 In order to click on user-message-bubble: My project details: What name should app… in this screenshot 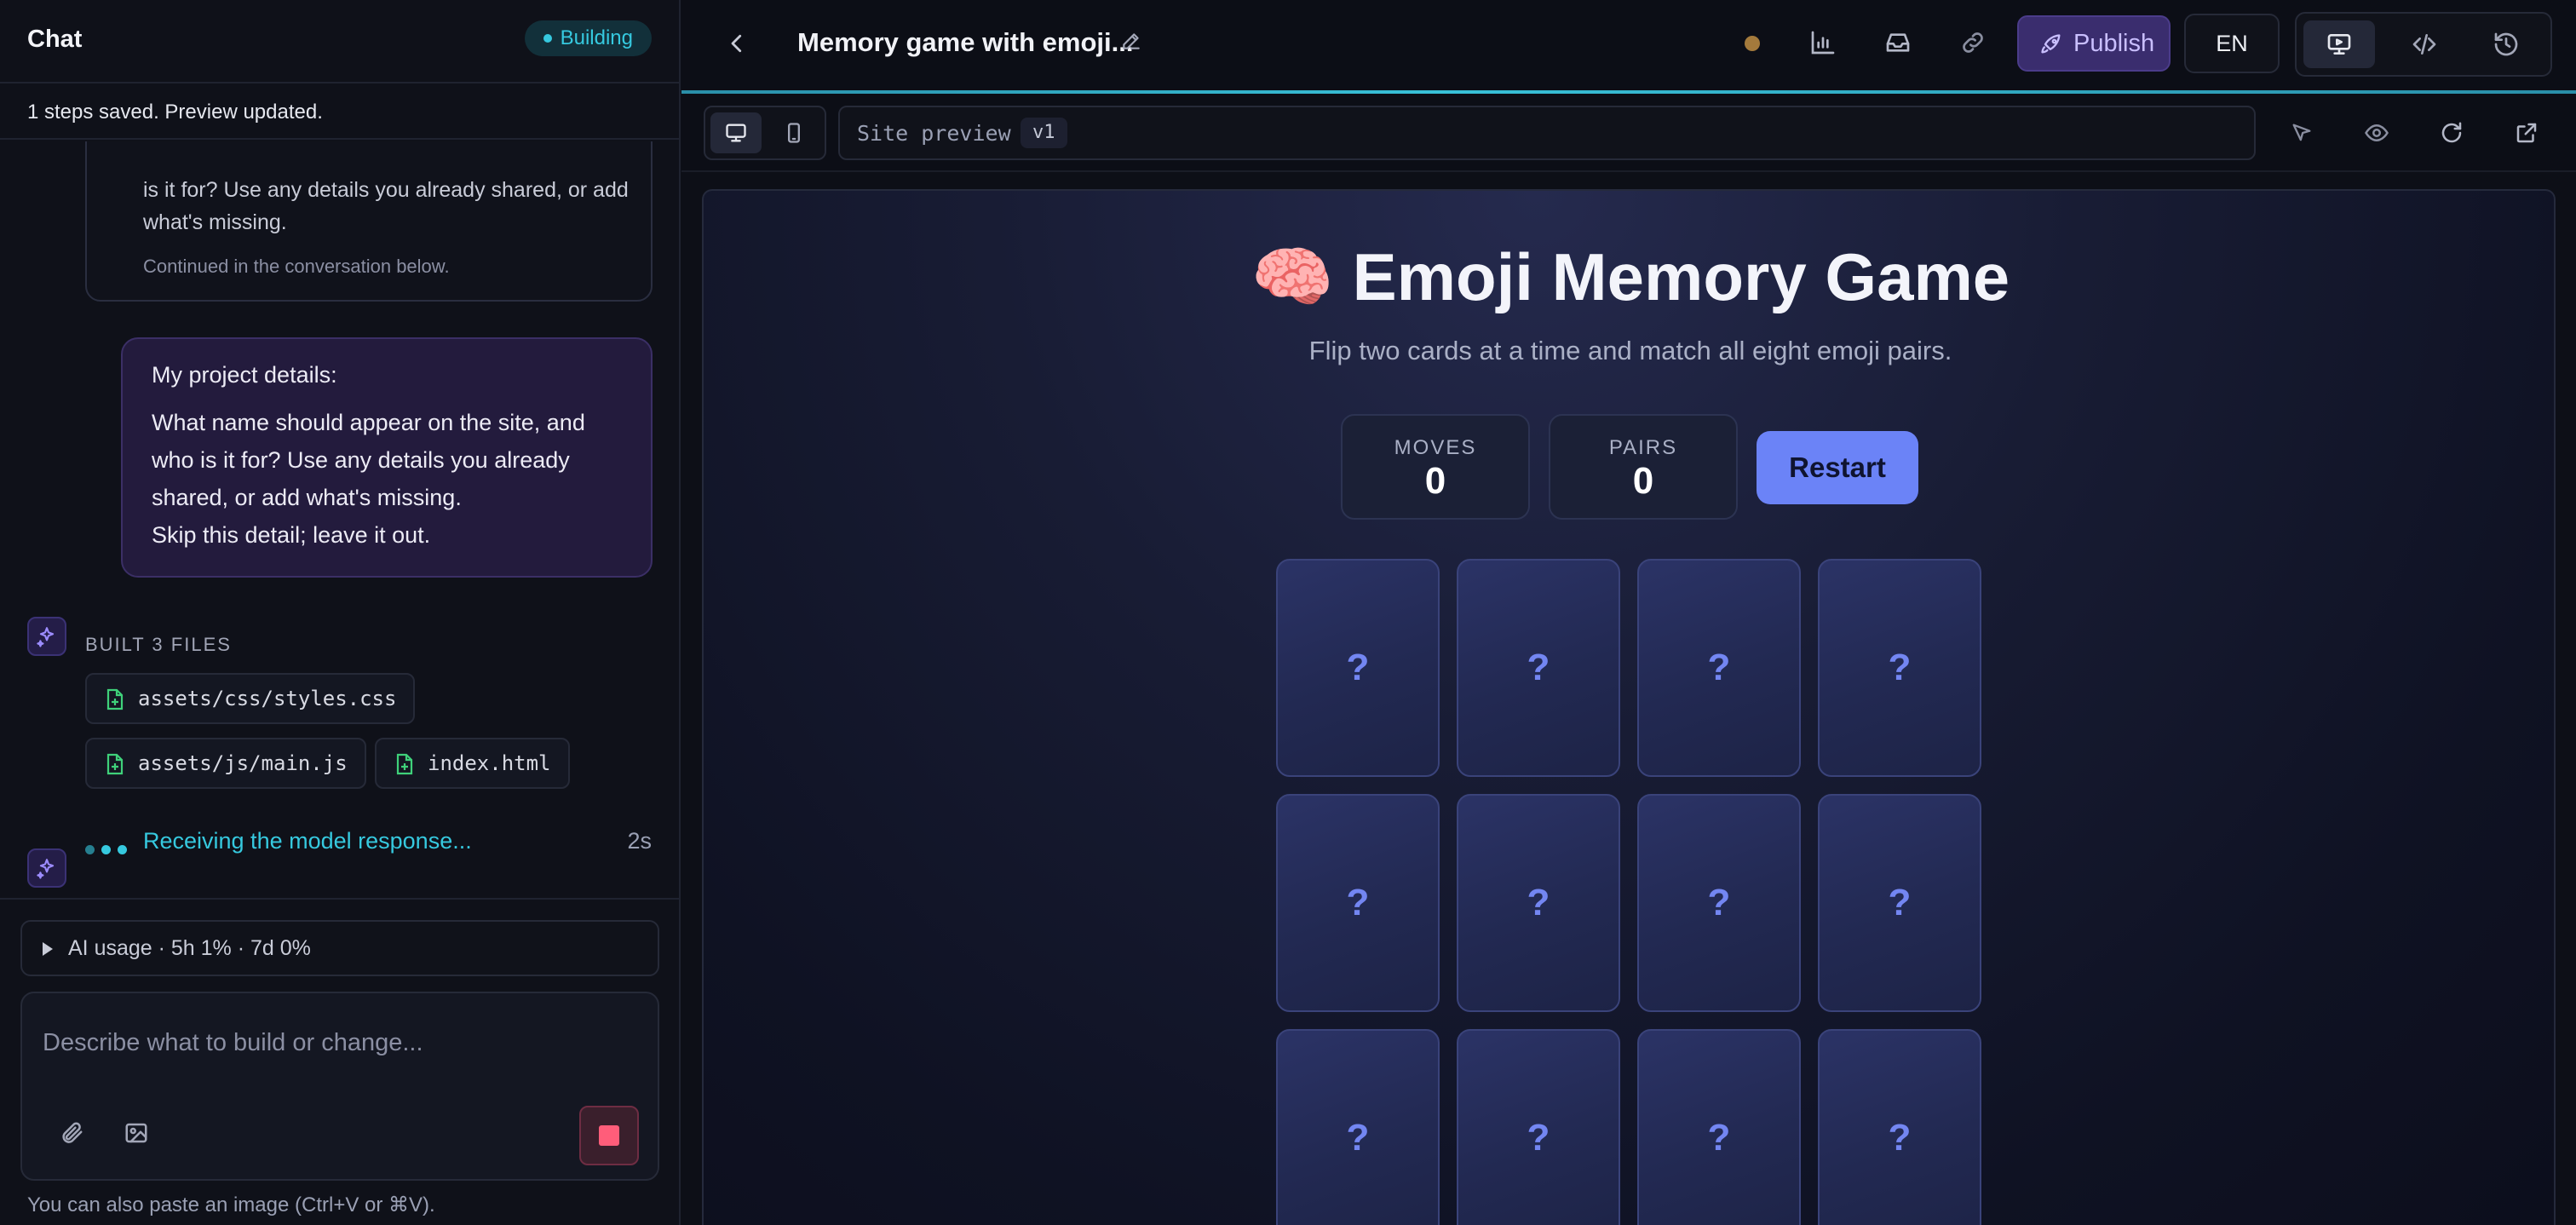, I will do `click(387, 457)`.